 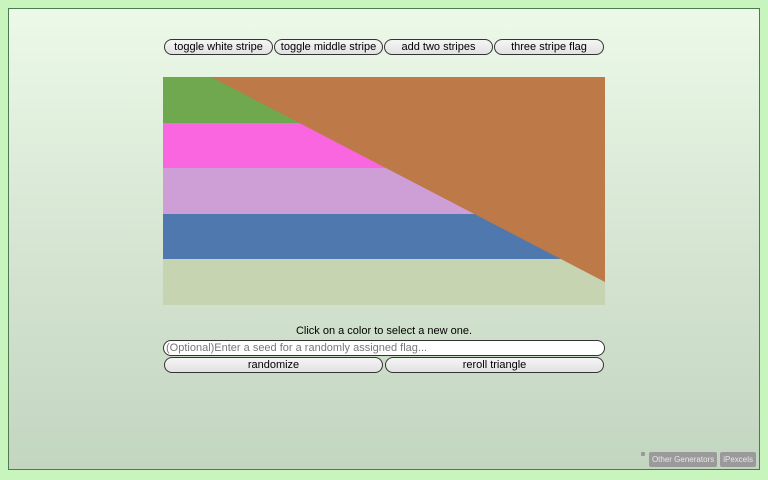 What do you see at coordinates (683, 459) in the screenshot?
I see `other-generators-link: Other Generators` at bounding box center [683, 459].